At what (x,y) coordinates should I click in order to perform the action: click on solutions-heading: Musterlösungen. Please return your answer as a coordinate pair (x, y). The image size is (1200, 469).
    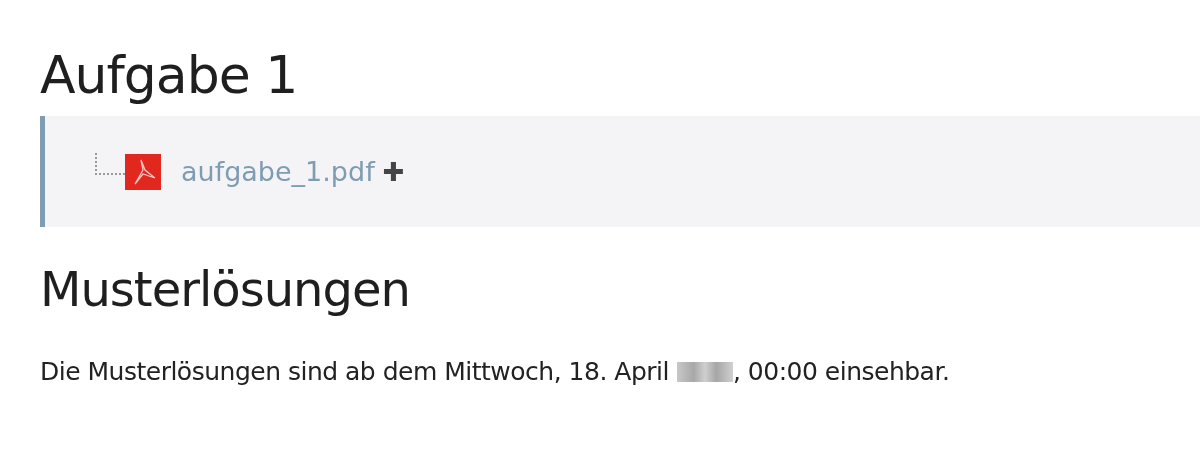
    Looking at the image, I should click on (225, 289).